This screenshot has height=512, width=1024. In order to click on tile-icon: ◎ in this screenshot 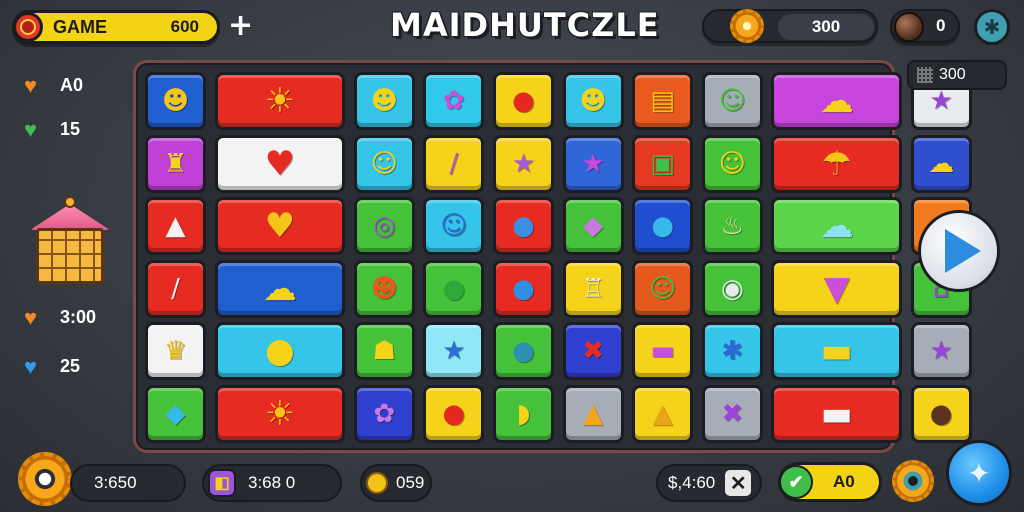, I will do `click(384, 226)`.